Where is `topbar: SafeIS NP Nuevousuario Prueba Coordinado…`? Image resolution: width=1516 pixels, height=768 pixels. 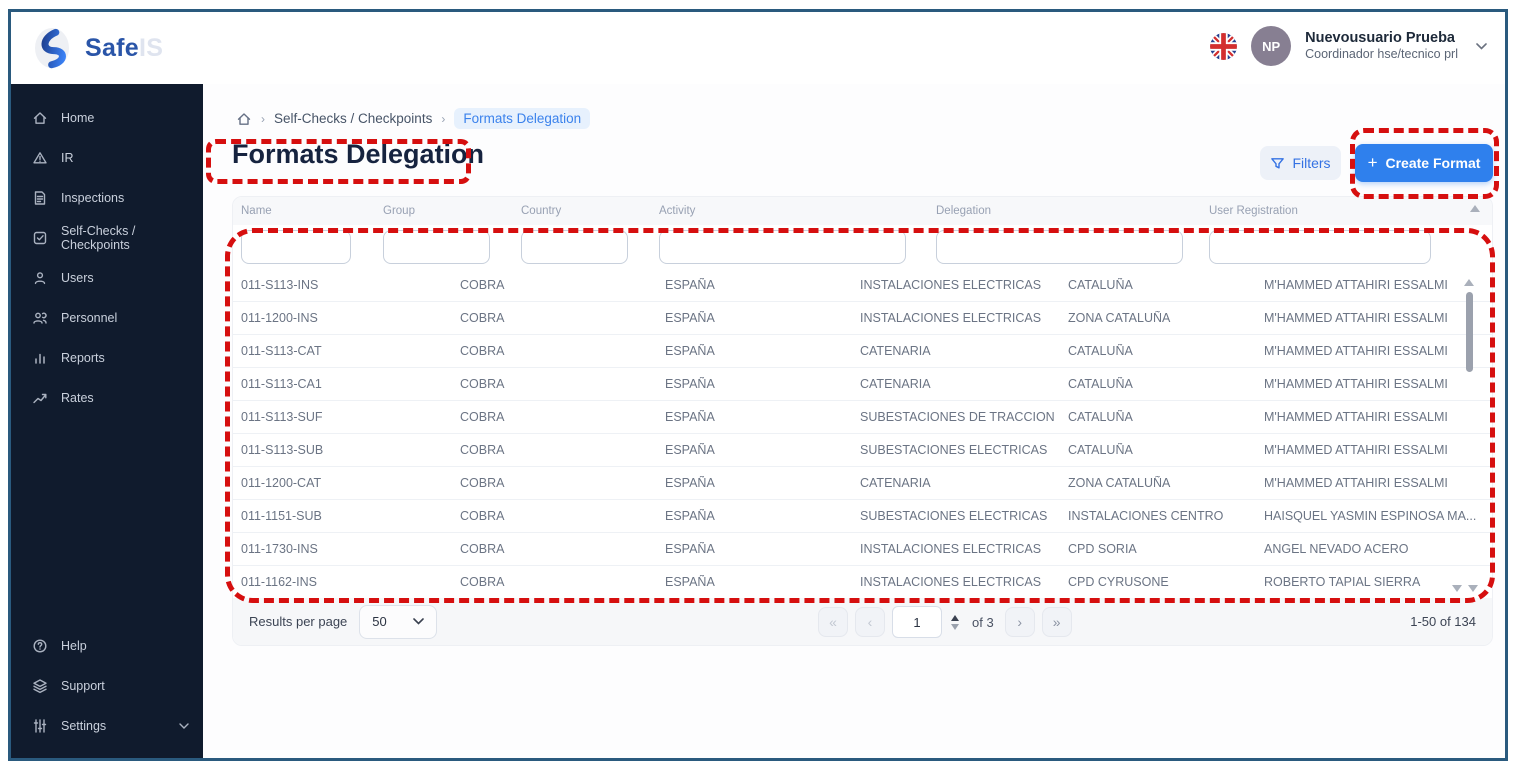
topbar: SafeIS NP Nuevousuario Prueba Coordinado… is located at coordinates (758, 48).